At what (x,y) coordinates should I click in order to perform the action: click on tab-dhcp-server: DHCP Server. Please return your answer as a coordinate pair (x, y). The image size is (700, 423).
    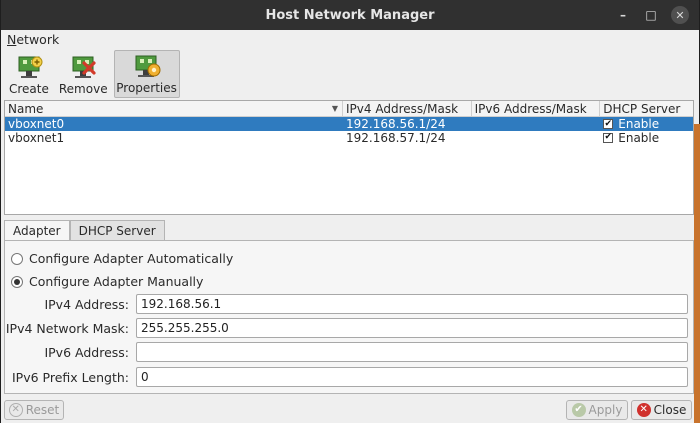
    Looking at the image, I should click on (117, 230).